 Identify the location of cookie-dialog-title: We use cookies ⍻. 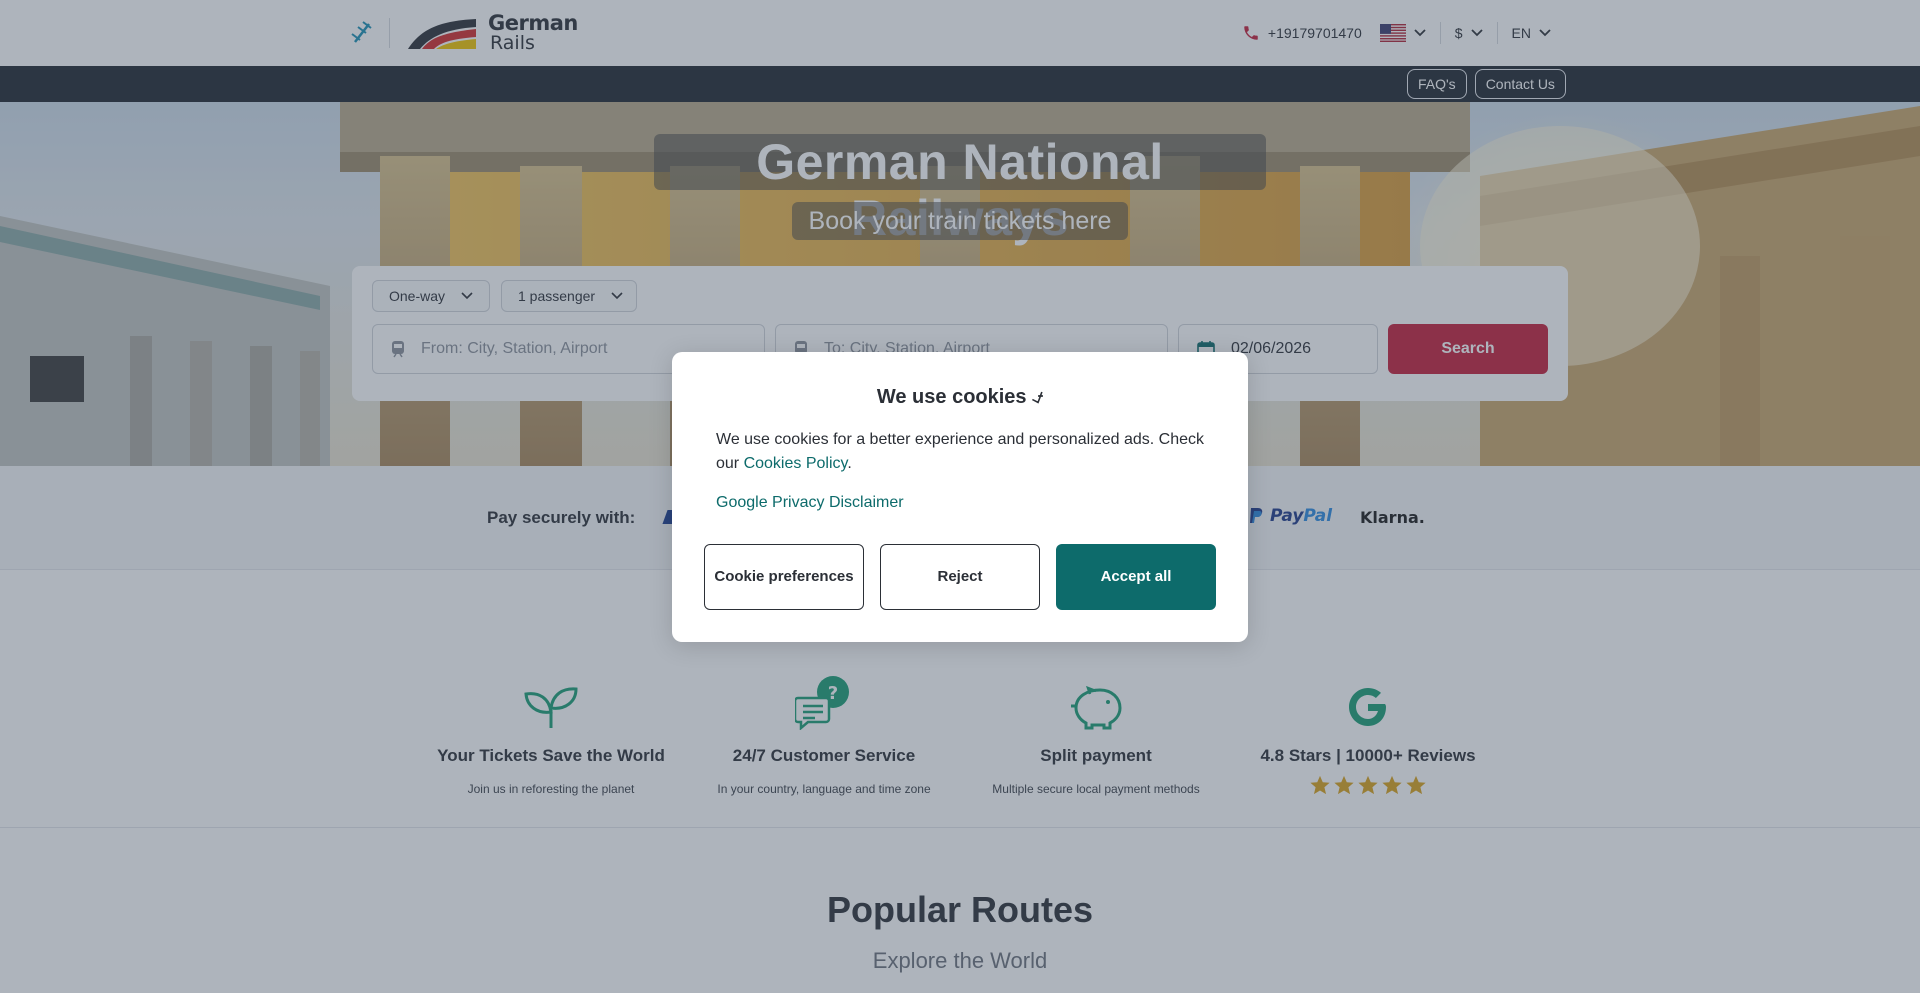
(960, 397).